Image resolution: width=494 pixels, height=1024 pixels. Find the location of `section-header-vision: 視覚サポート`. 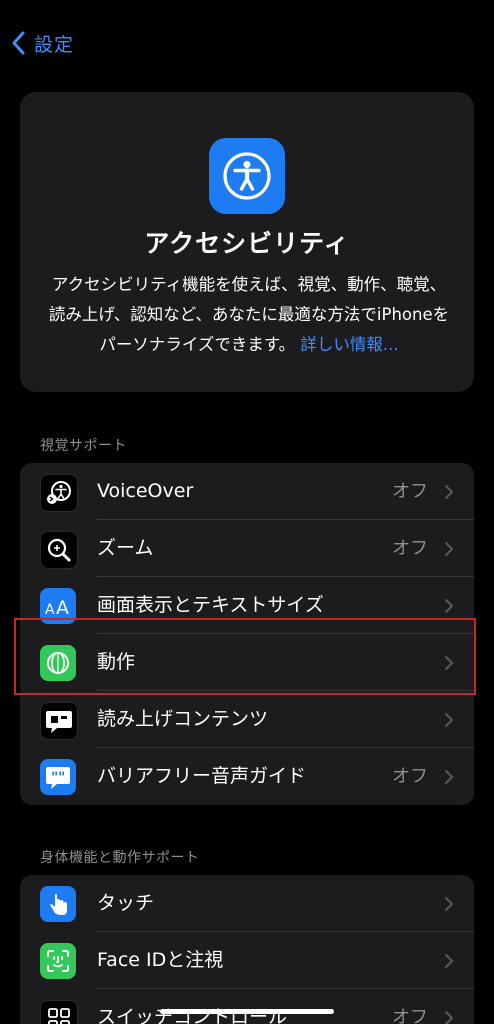

section-header-vision: 視覚サポート is located at coordinates (83, 446).